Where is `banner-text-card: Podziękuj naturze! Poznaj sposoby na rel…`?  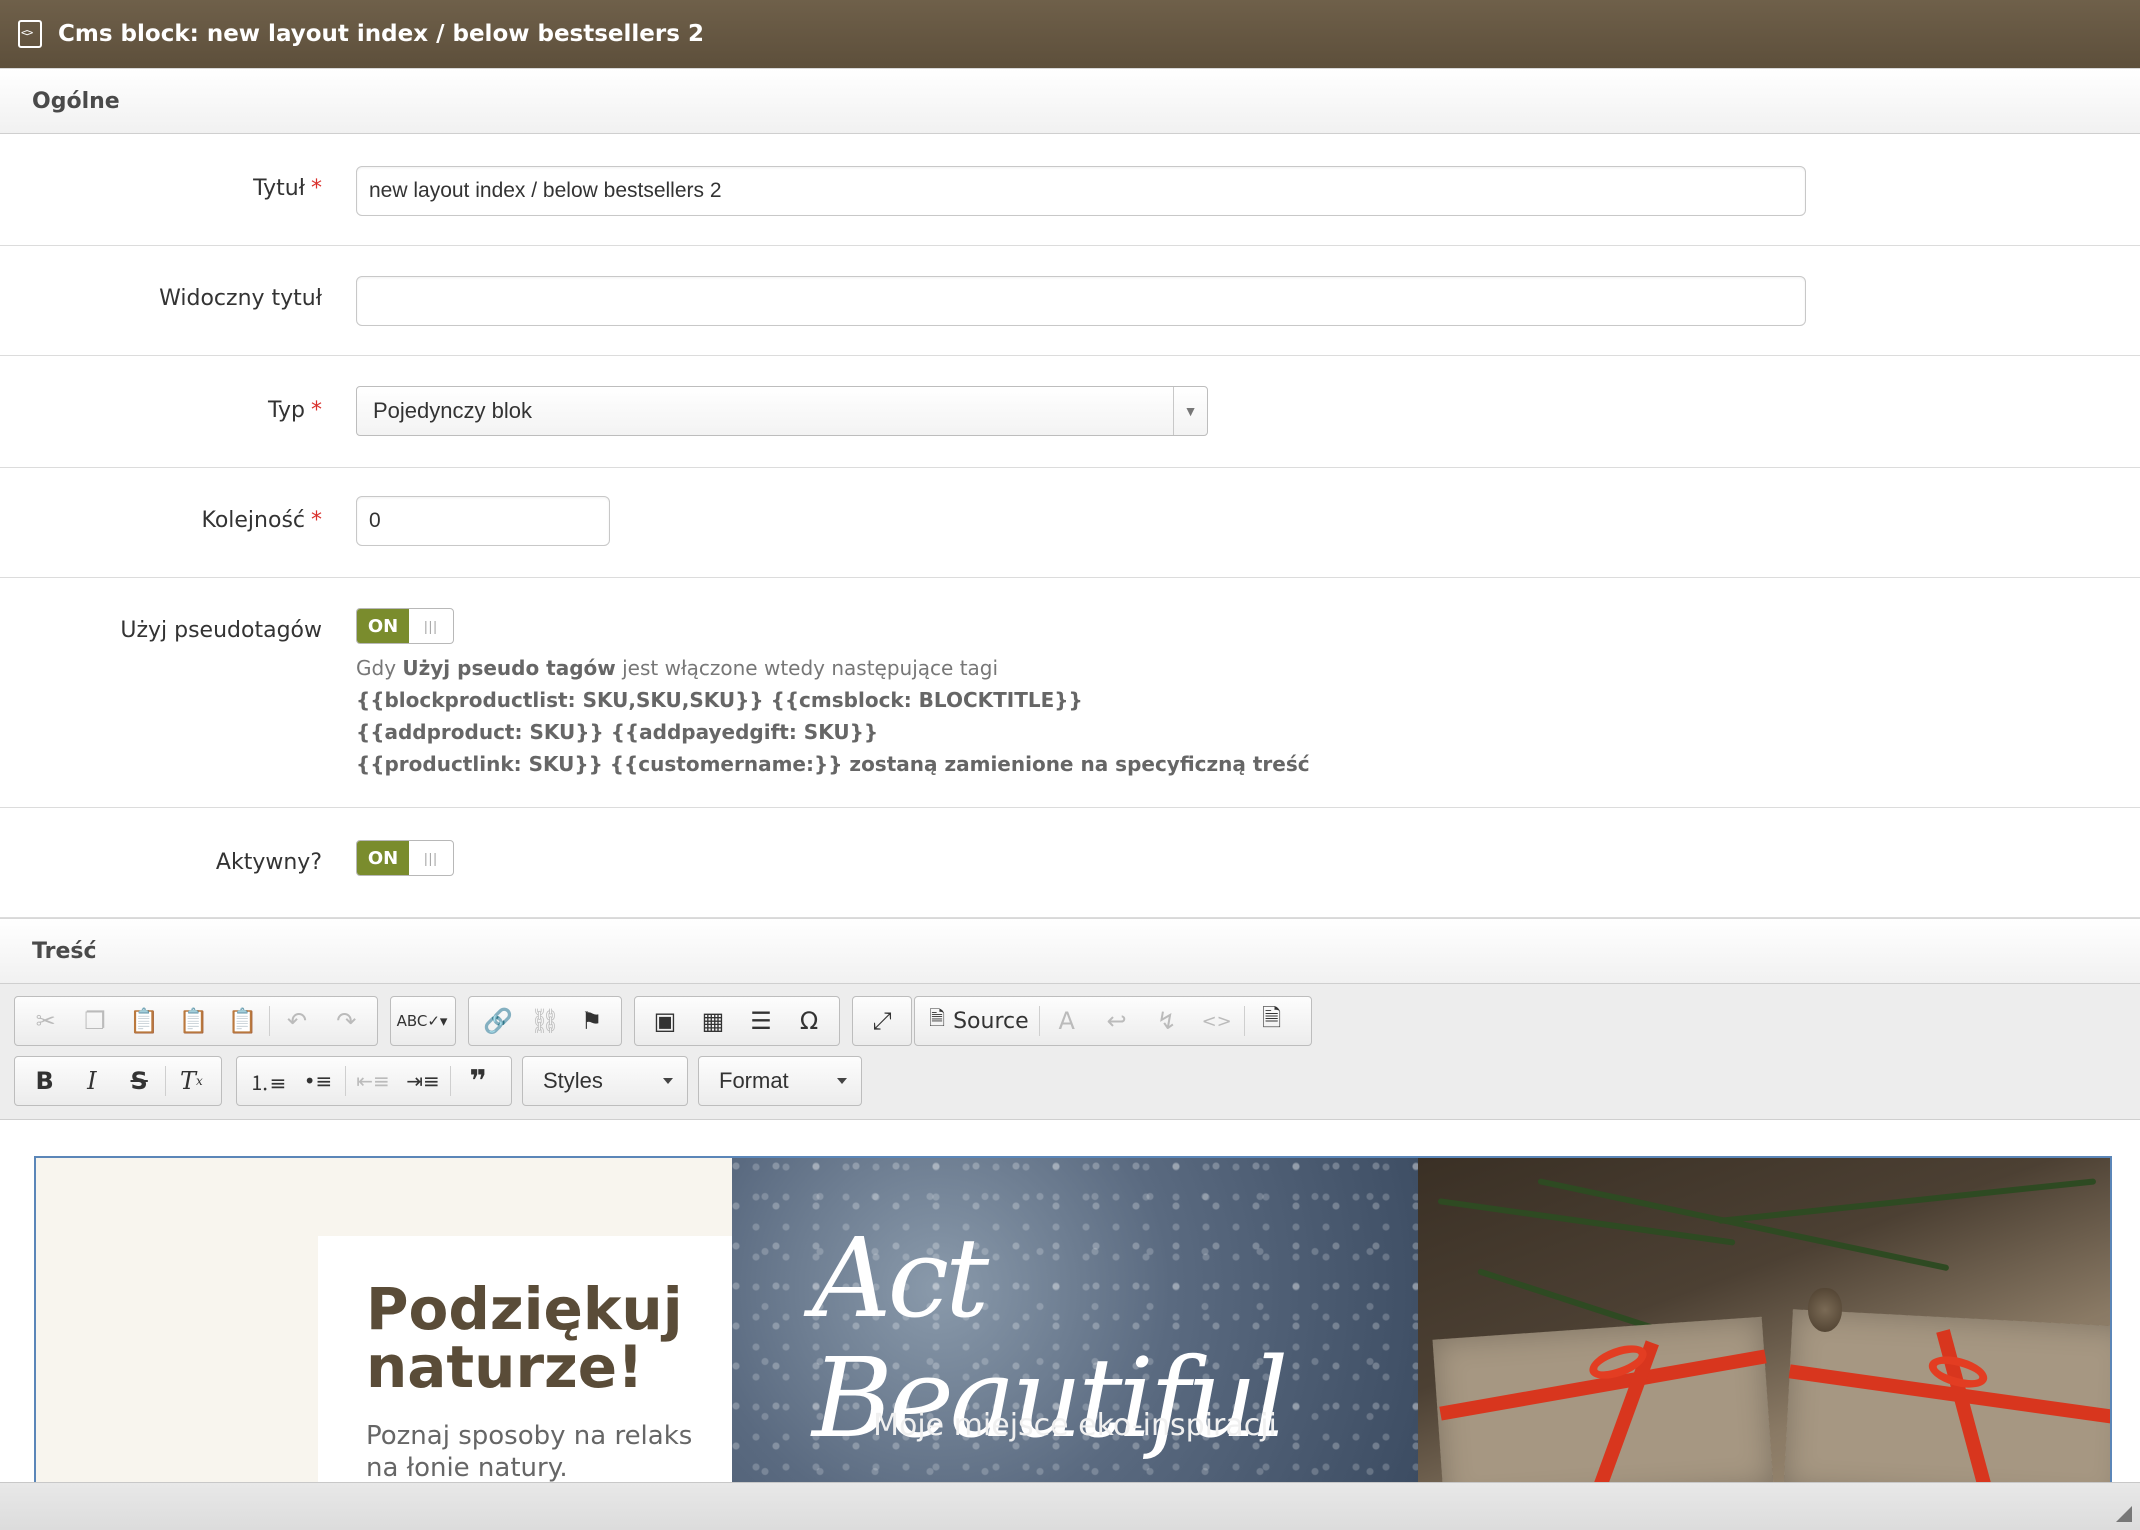 banner-text-card: Podziękuj naturze! Poznaj sposoby na rel… is located at coordinates (525, 1359).